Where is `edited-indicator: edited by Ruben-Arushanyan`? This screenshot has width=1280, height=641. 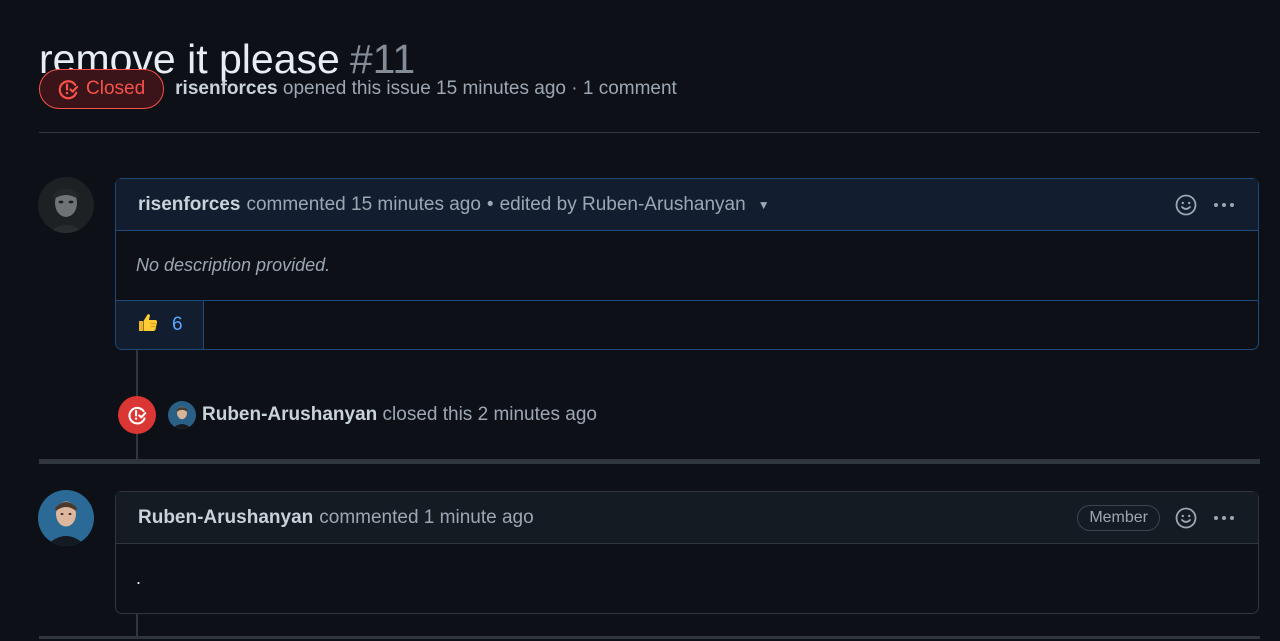
edited-indicator: edited by Ruben-Arushanyan is located at coordinates (623, 205).